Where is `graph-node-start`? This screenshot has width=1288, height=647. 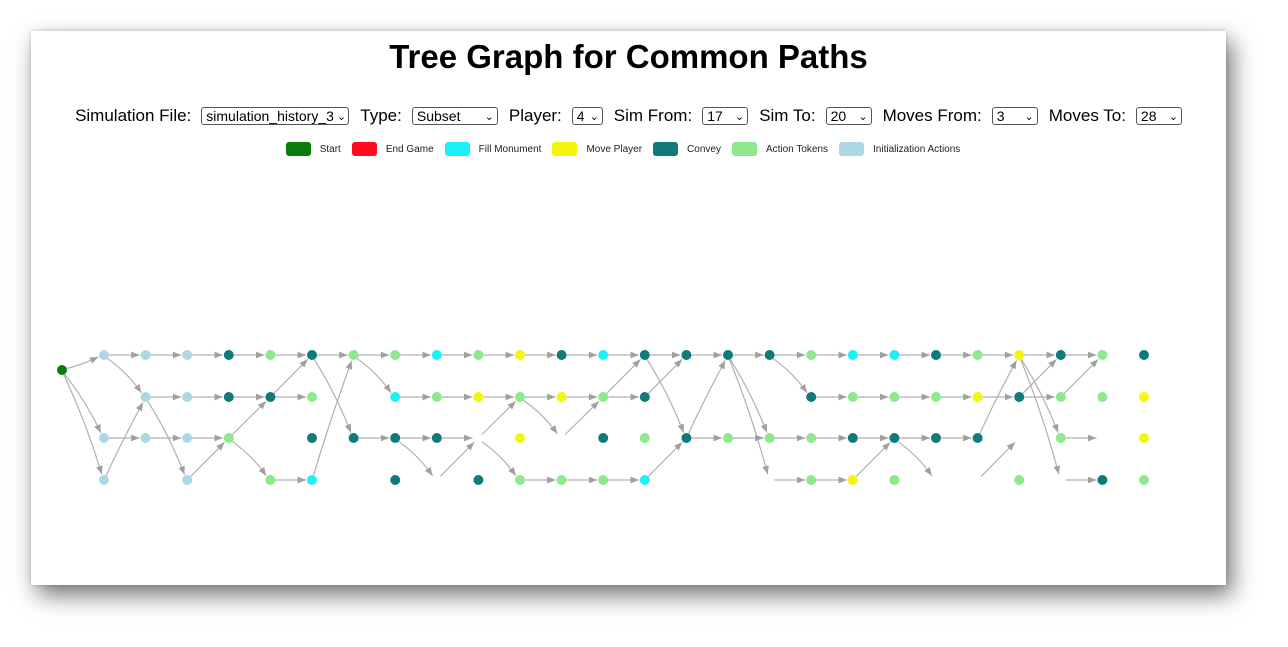 graph-node-start is located at coordinates (62, 370).